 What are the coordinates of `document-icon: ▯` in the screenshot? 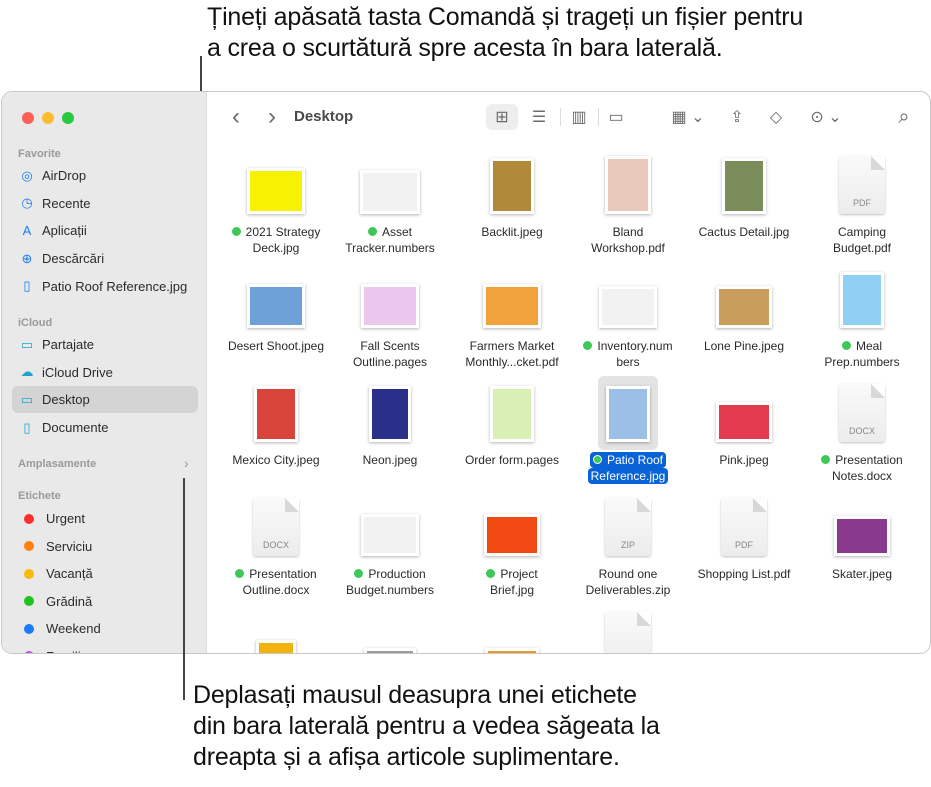 It's located at (27, 427).